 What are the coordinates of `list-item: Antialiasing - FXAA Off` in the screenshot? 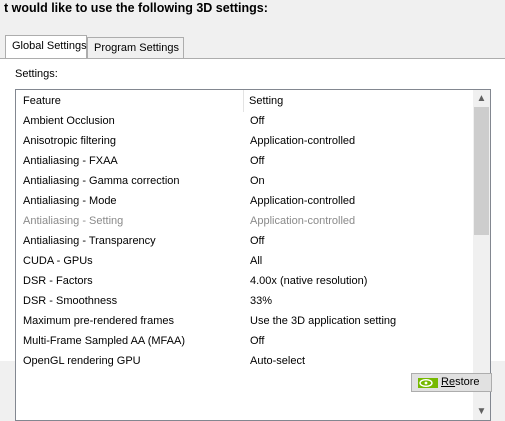 It's located at (245, 162).